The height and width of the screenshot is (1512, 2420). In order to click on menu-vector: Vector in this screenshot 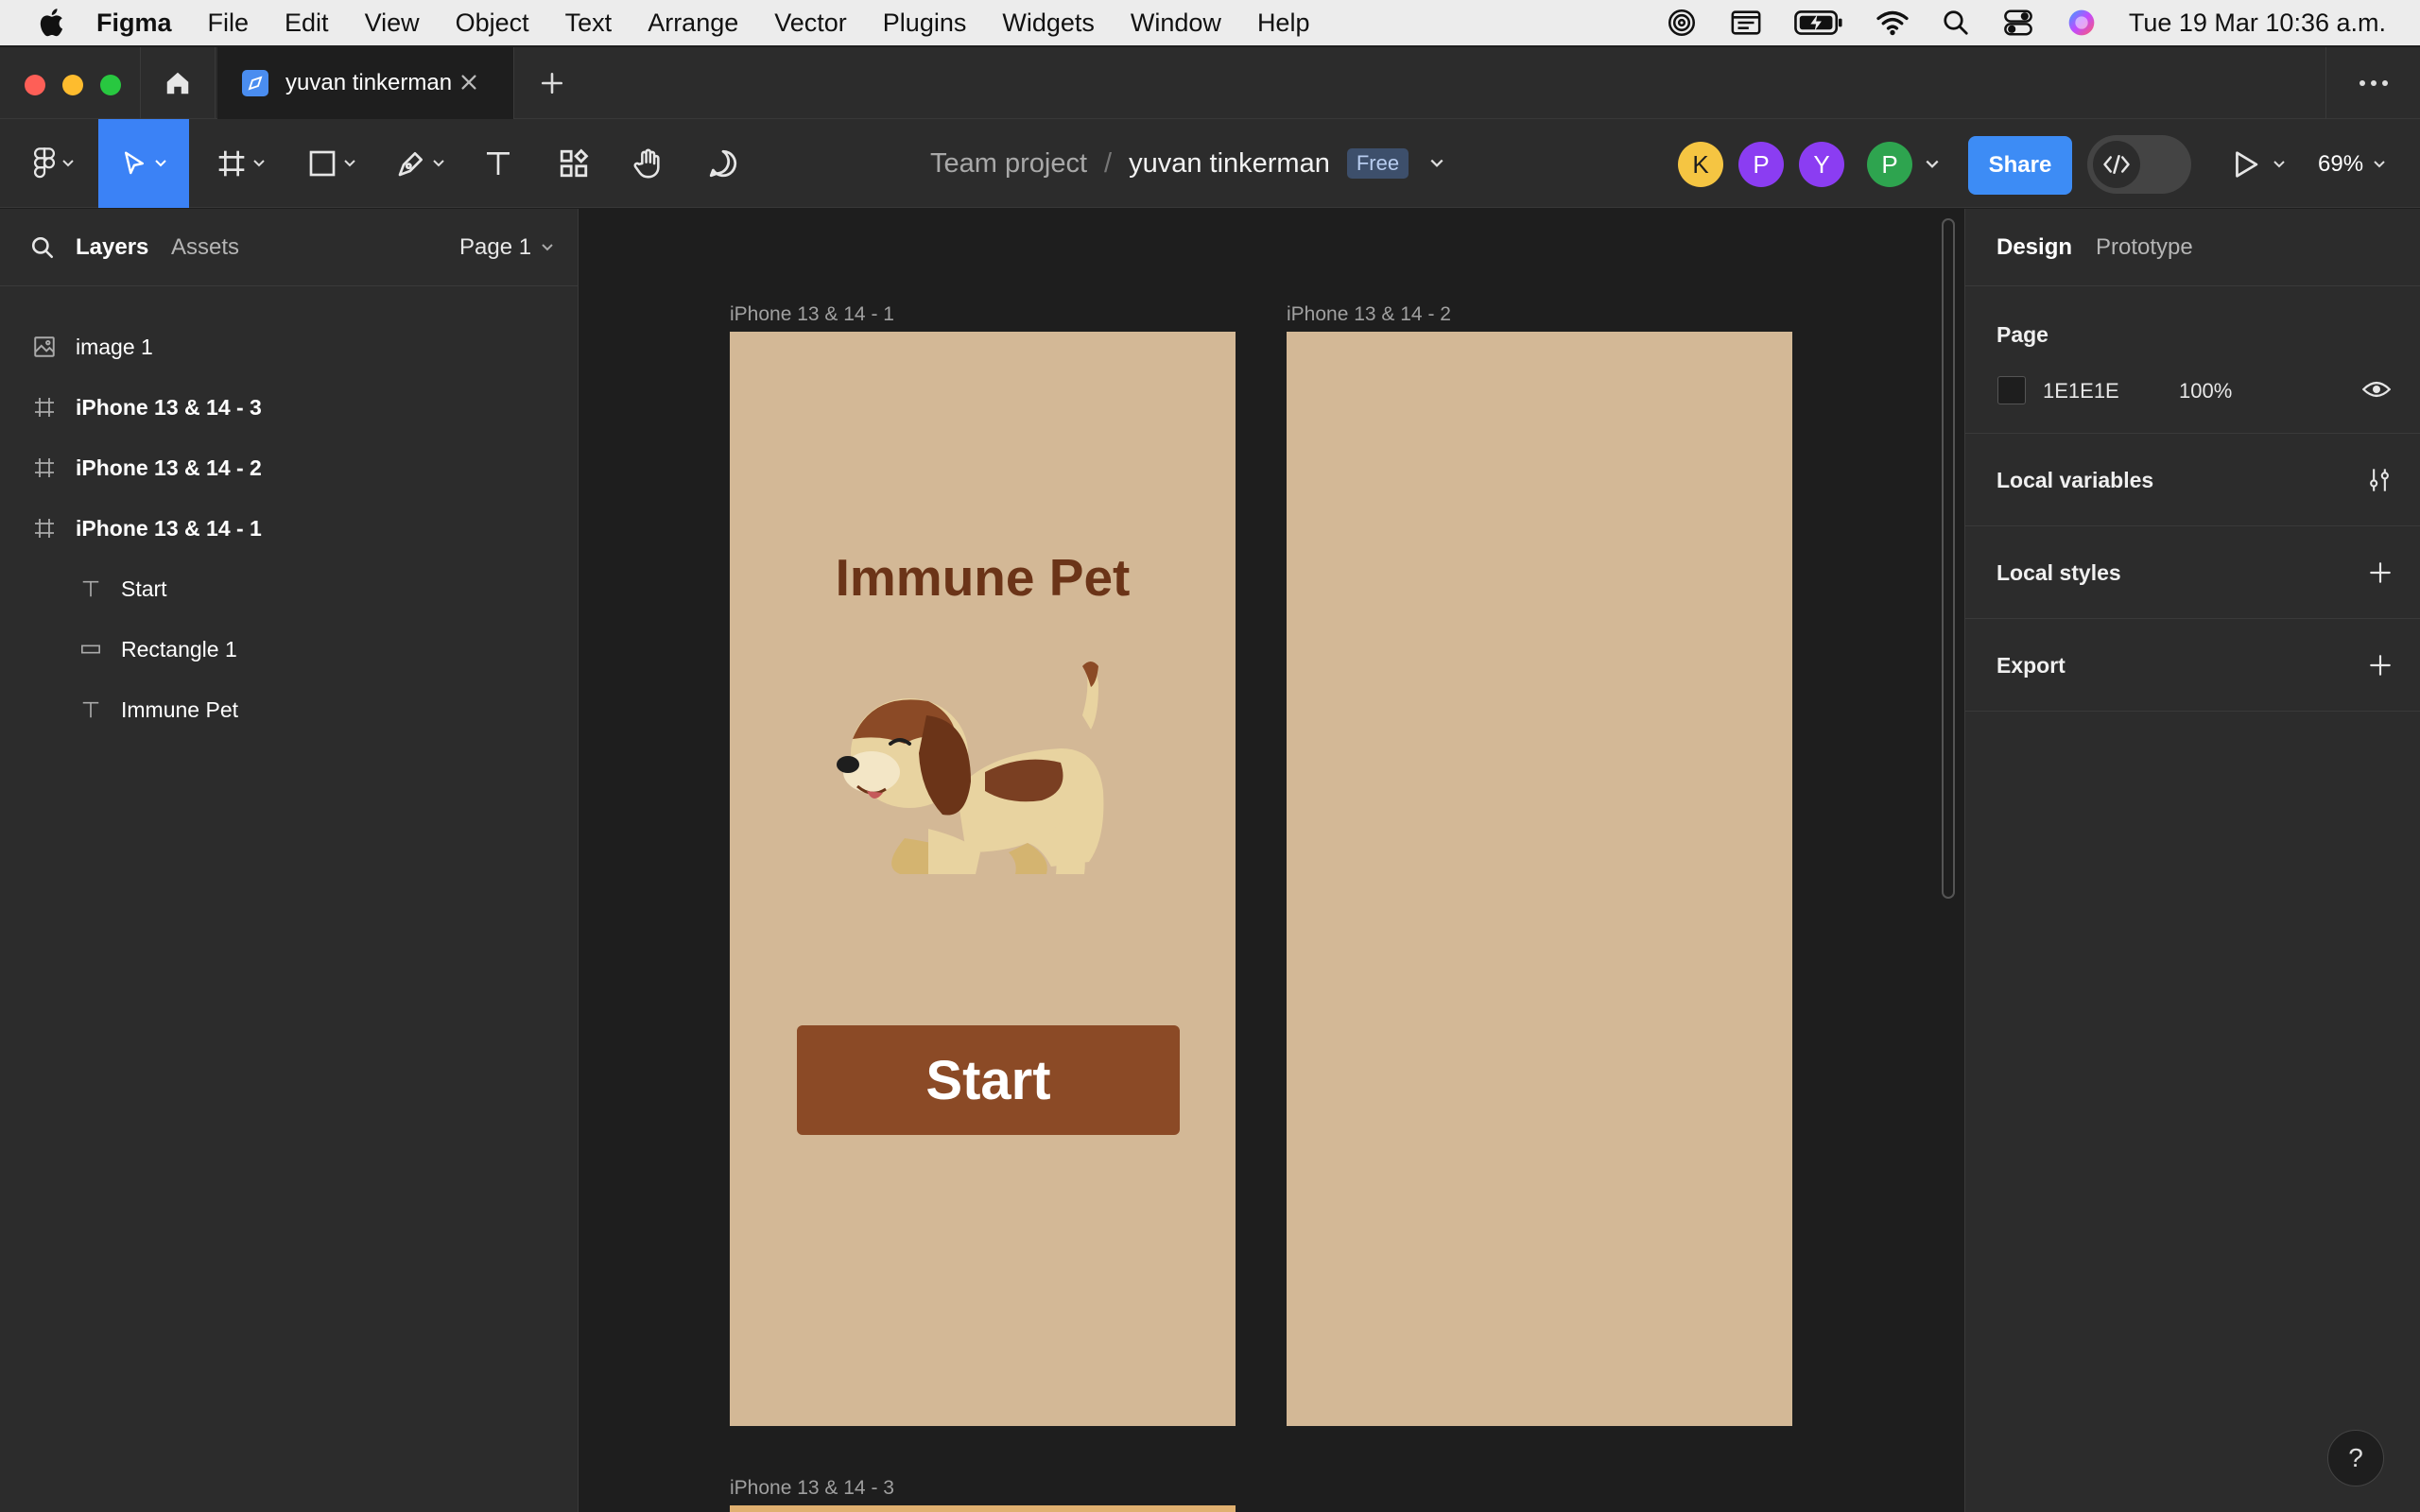, I will do `click(810, 23)`.